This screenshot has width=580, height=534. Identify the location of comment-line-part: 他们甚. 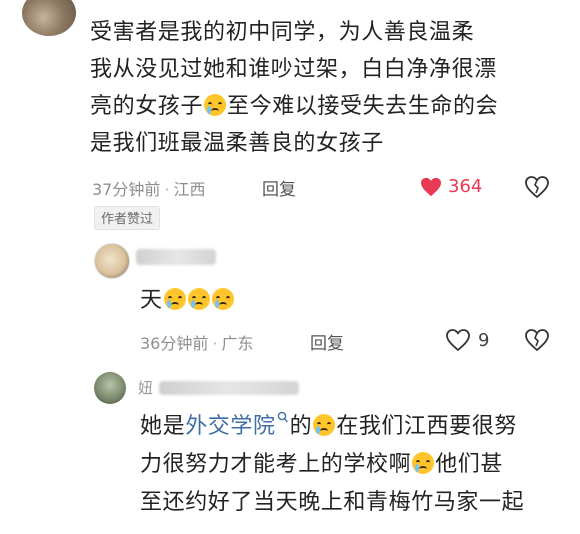
(469, 464).